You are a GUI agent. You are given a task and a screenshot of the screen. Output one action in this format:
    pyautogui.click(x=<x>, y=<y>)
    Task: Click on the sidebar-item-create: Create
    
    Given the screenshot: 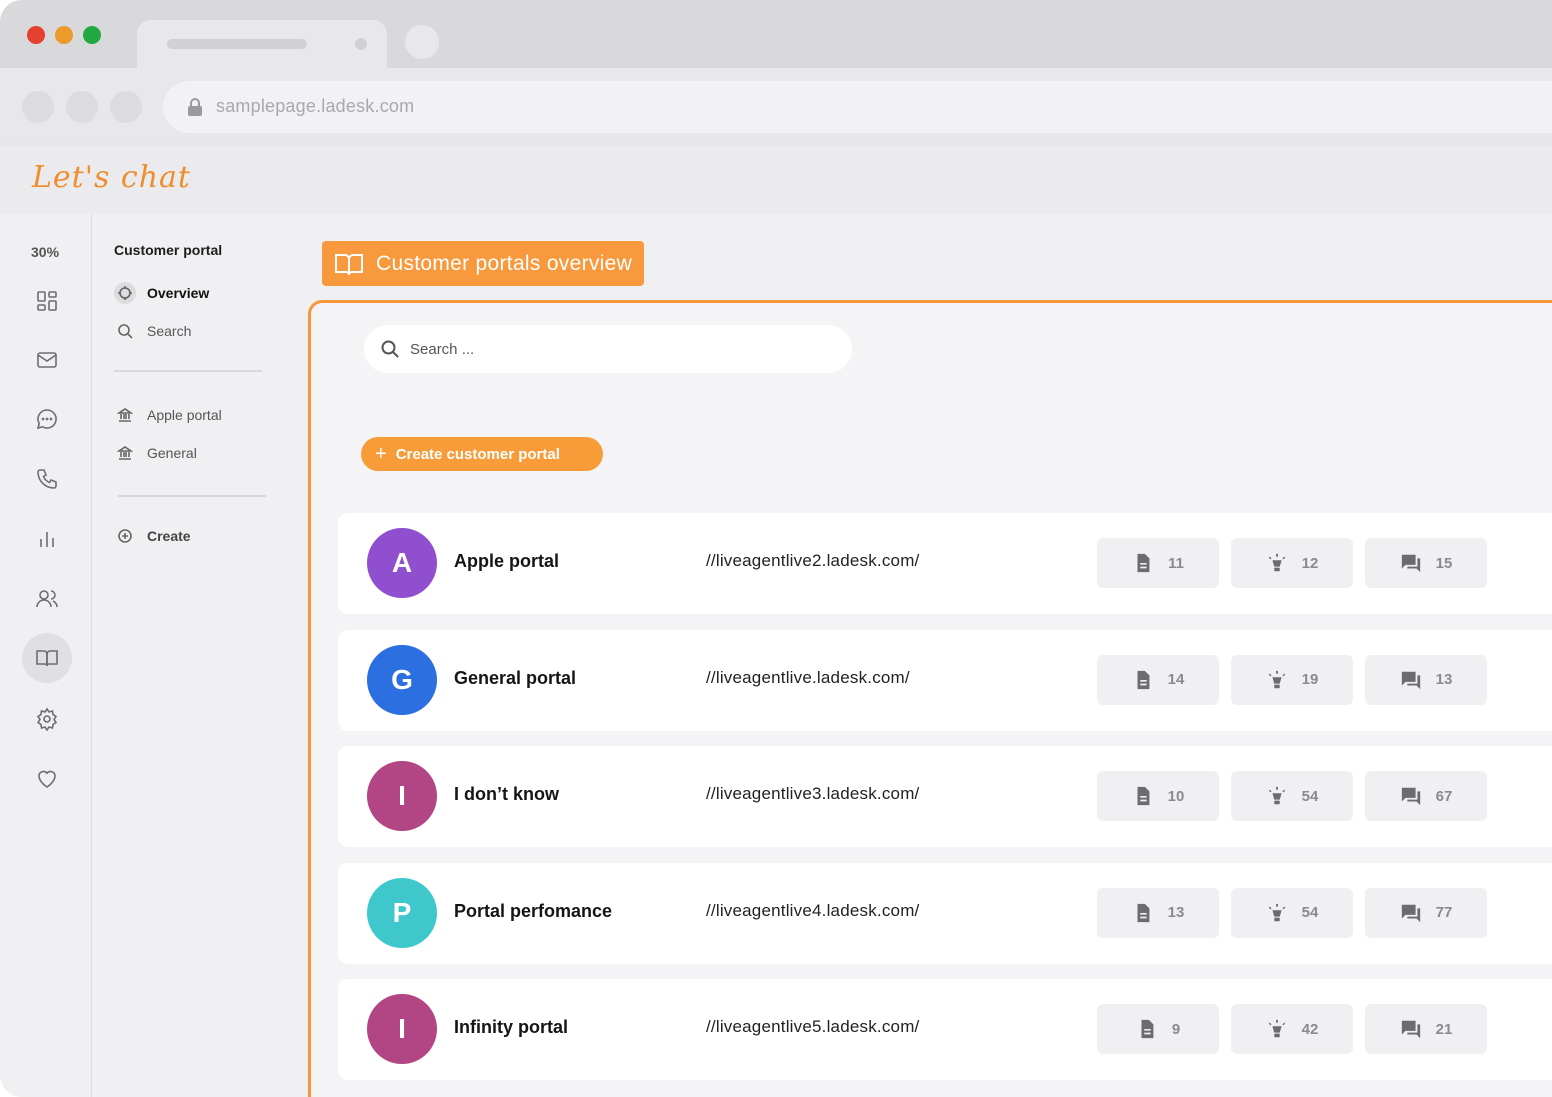 What is the action you would take?
    pyautogui.click(x=152, y=536)
    